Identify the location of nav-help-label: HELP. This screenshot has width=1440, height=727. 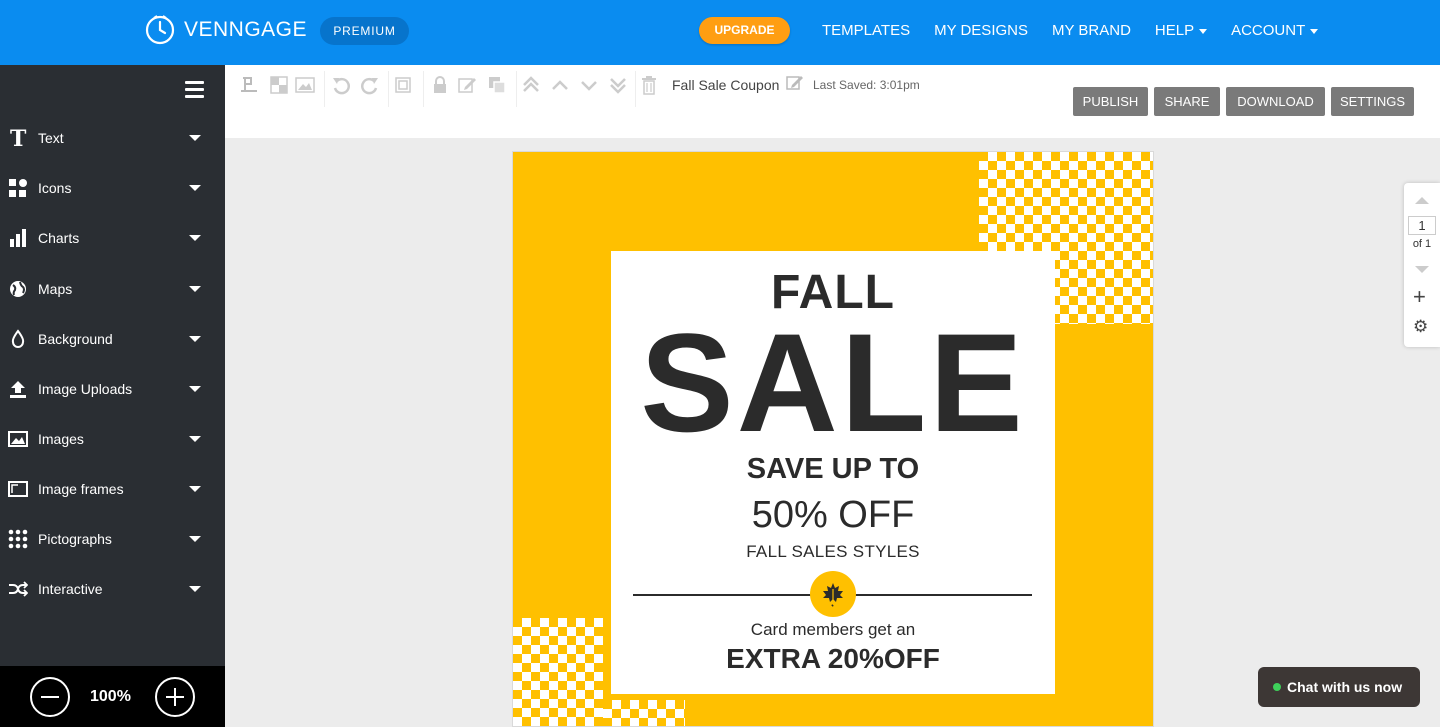
(1174, 30).